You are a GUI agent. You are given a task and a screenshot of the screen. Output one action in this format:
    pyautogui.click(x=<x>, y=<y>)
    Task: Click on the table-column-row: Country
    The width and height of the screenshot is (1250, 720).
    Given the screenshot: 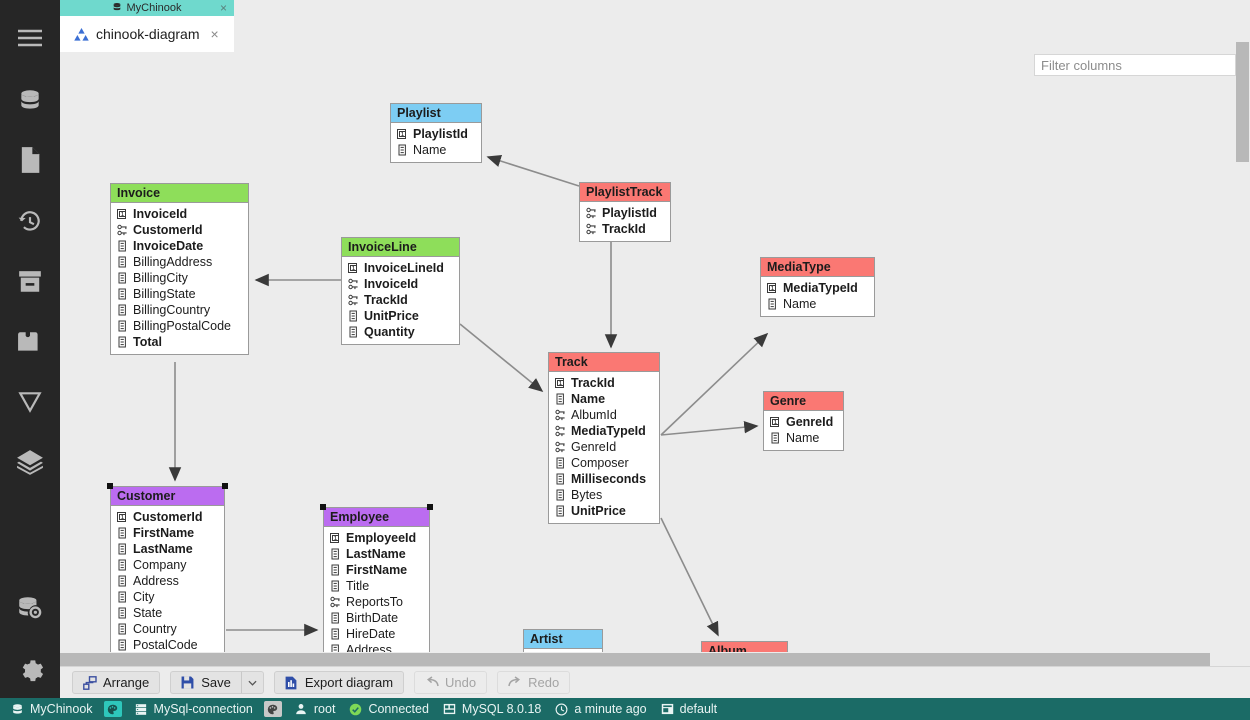 What is the action you would take?
    pyautogui.click(x=167, y=629)
    